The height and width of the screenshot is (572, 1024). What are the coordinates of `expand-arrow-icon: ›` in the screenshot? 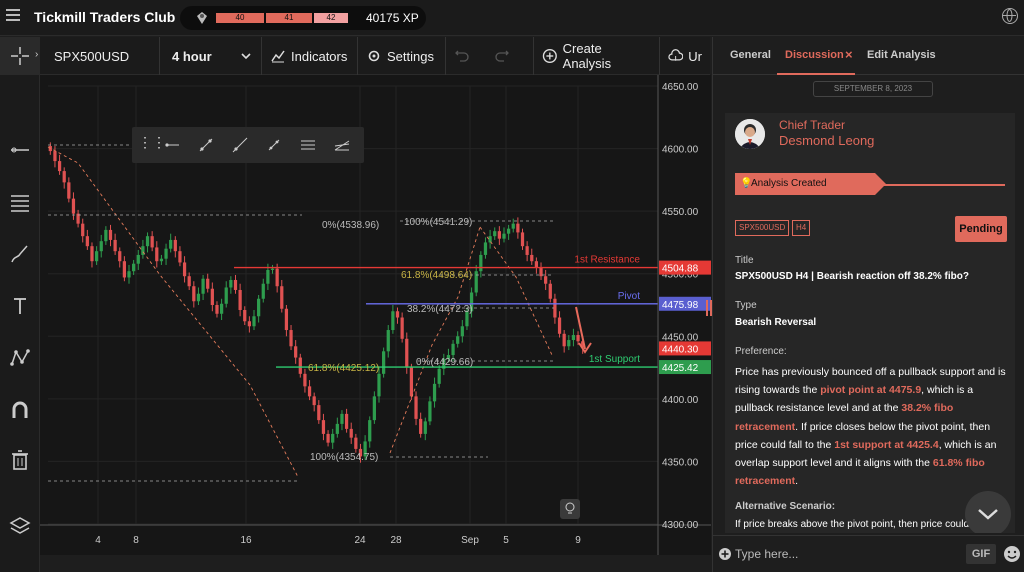 It's located at (36, 54).